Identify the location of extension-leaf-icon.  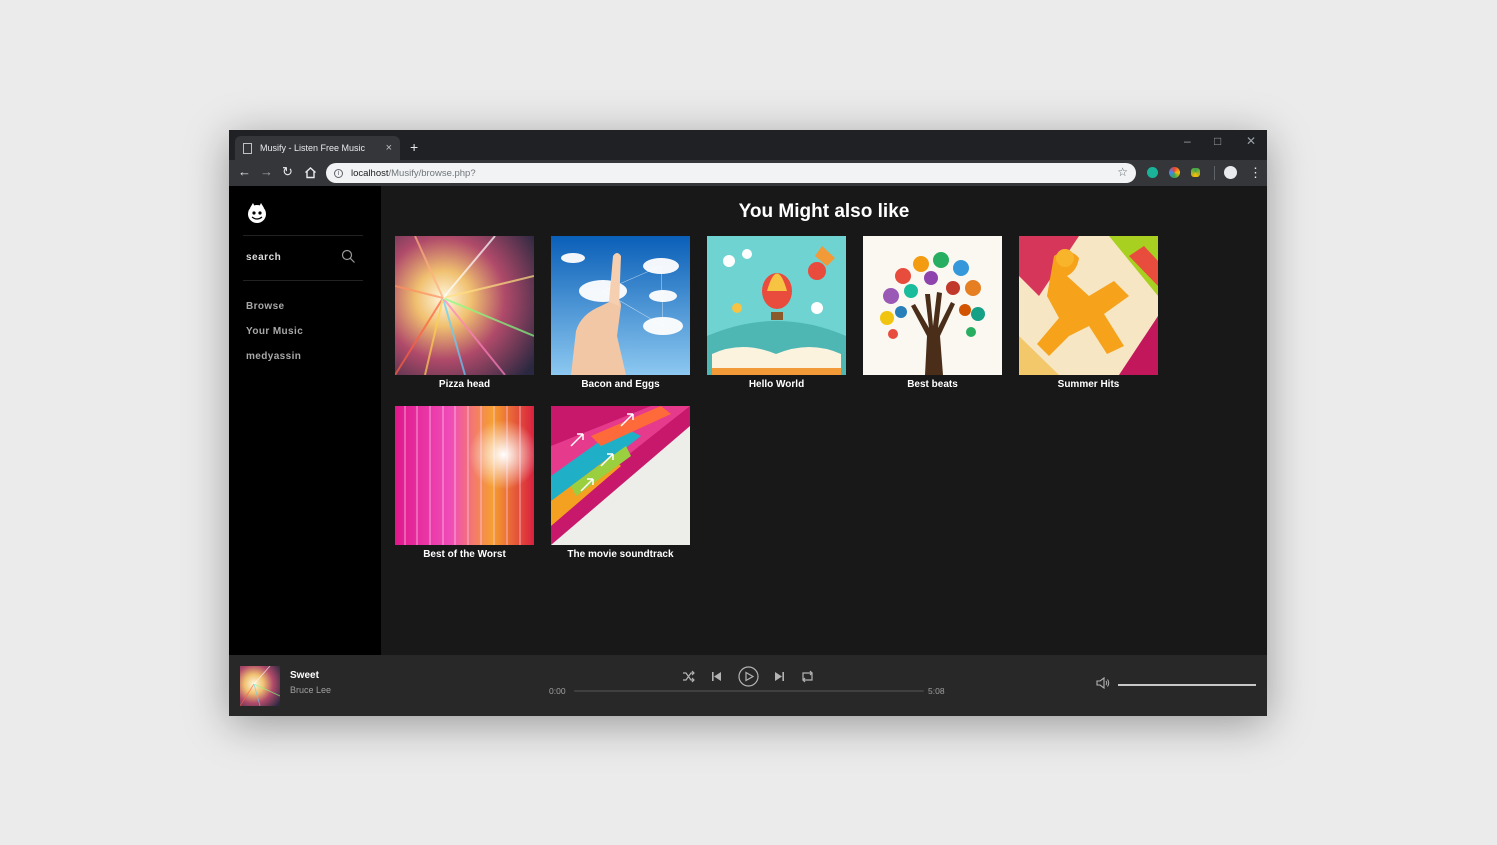
(1195, 172).